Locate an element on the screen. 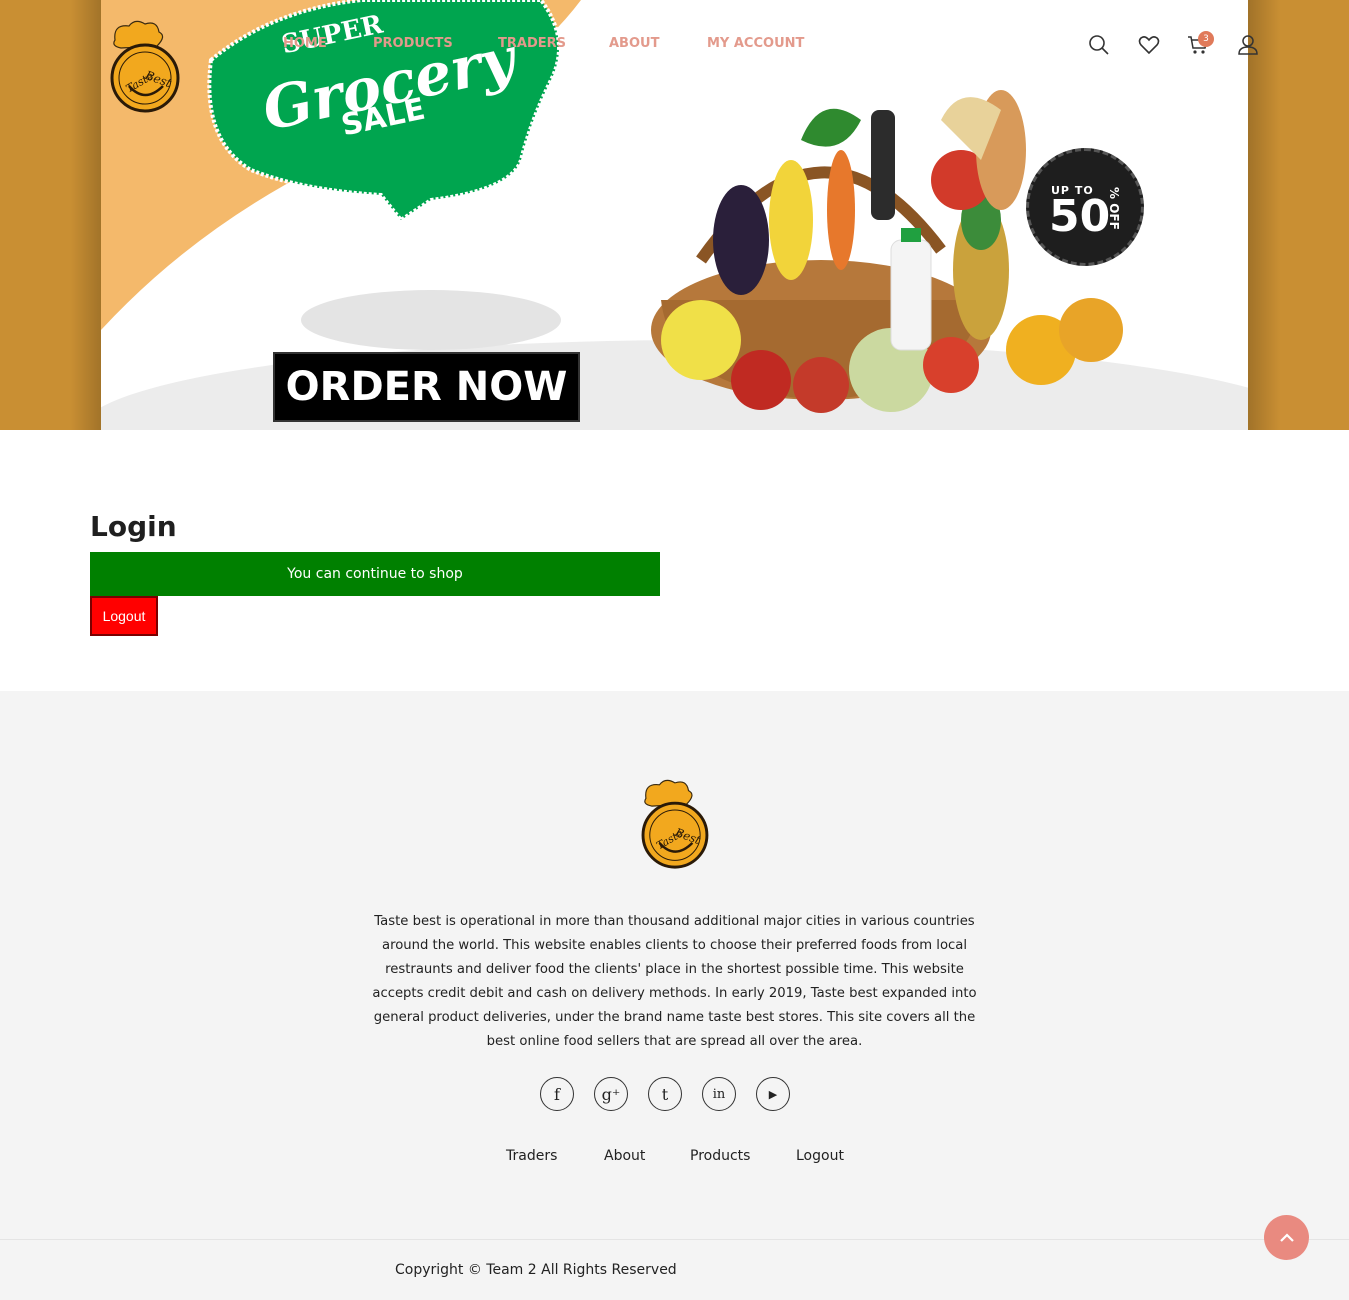 The image size is (1349, 1300). user-icon is located at coordinates (1248, 45).